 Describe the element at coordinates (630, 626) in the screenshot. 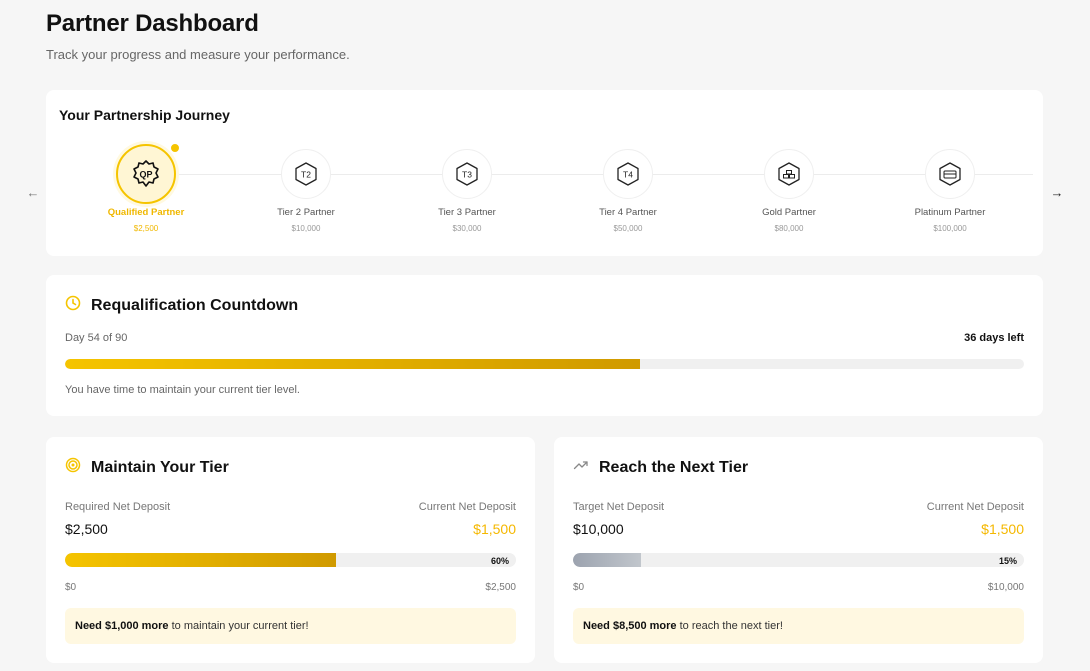

I see `note-emphasis: Need $8,500 more` at that location.